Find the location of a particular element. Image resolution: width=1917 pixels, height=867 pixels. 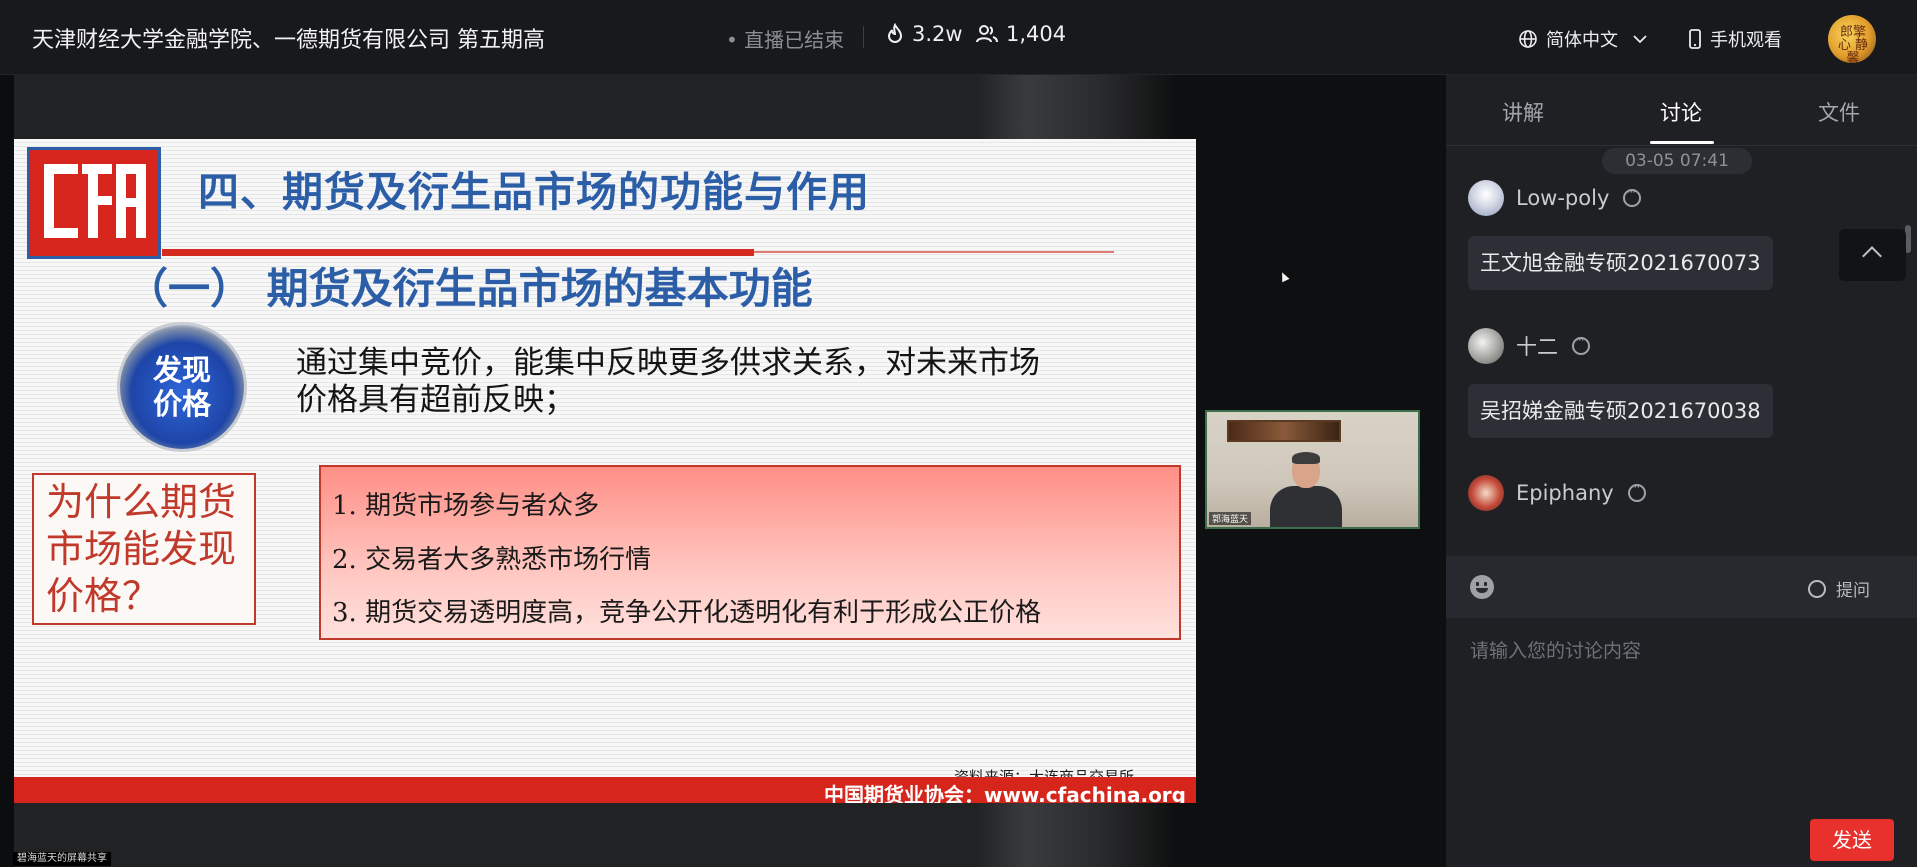

speaker-figure is located at coordinates (1306, 489).